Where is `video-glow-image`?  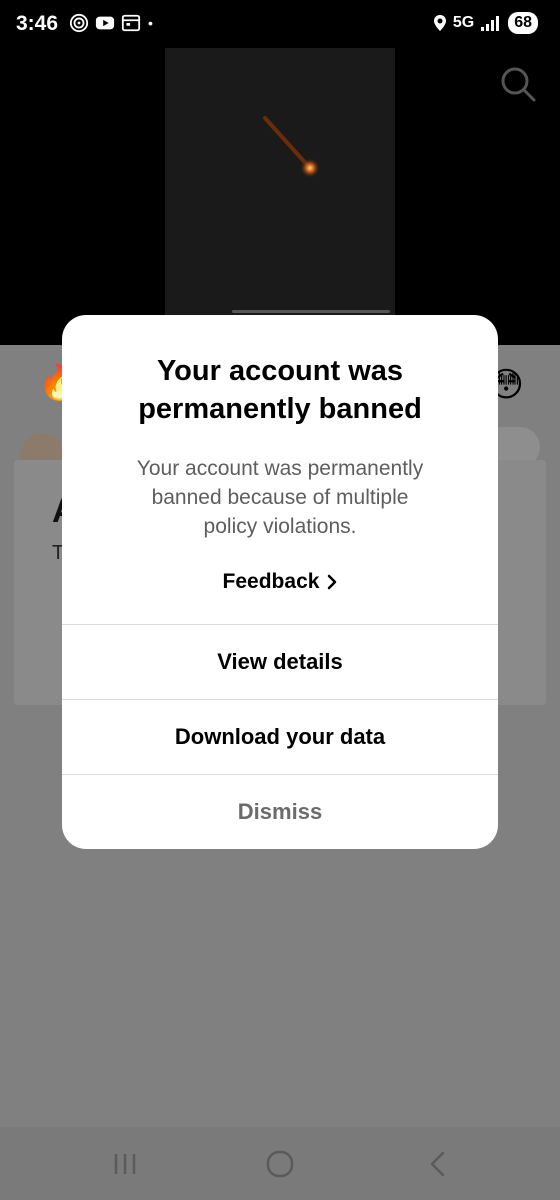
video-glow-image is located at coordinates (291, 147).